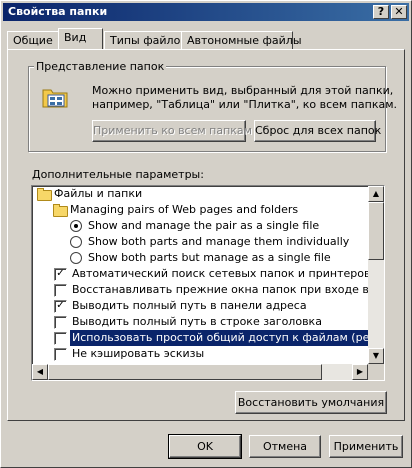 The height and width of the screenshot is (468, 412). What do you see at coordinates (33, 40) in the screenshot?
I see `tab-general: Общие` at bounding box center [33, 40].